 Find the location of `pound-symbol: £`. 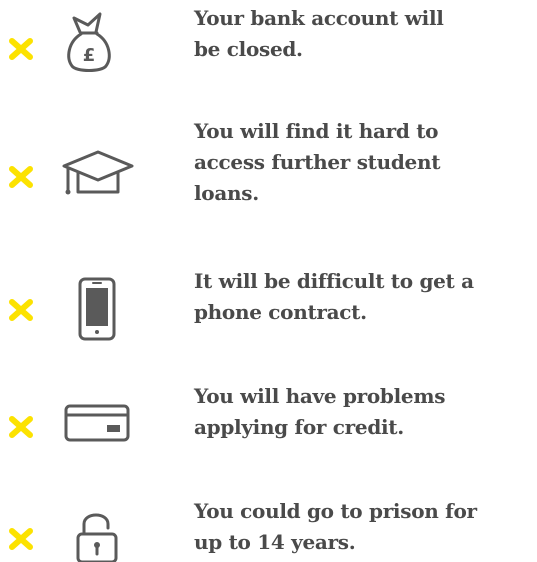

pound-symbol: £ is located at coordinates (89, 55).